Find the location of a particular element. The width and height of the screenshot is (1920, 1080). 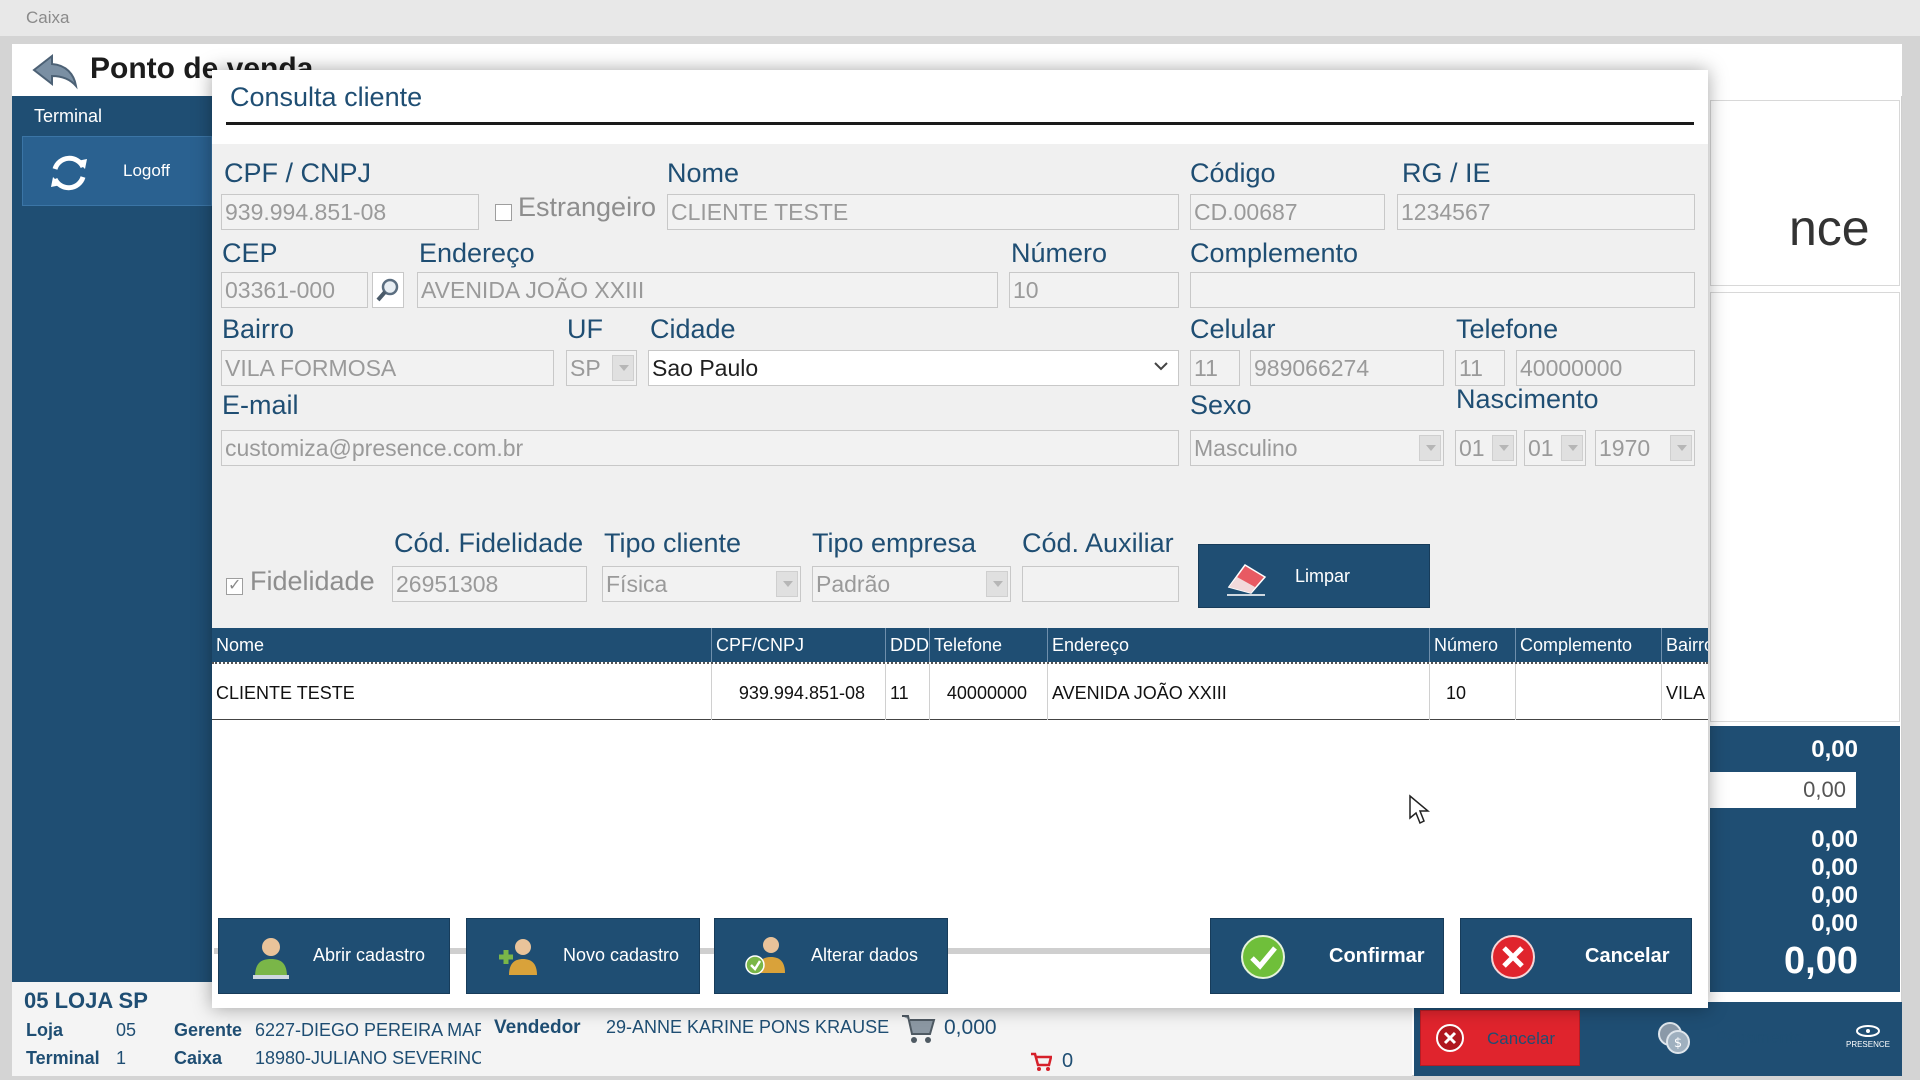

col-endereco: Endereço is located at coordinates (1239, 645).